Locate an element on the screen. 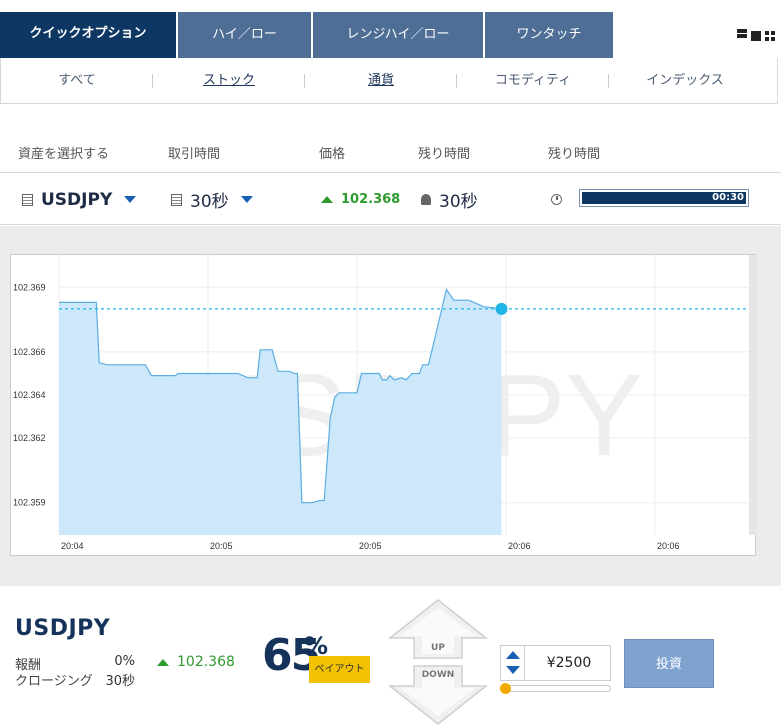 The image size is (781, 727). tile-view-icon is located at coordinates (756, 36).